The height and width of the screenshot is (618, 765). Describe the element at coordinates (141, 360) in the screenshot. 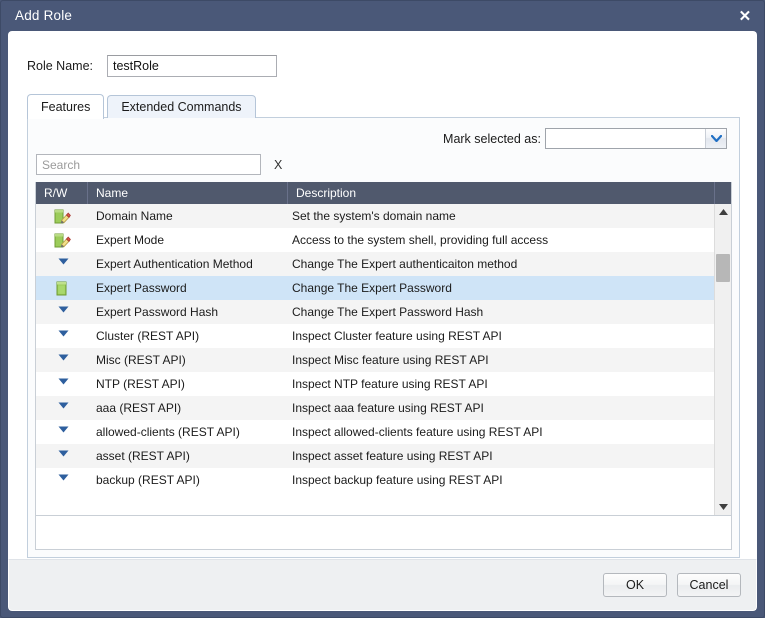

I see `row-name-cell: Misc (REST API)` at that location.